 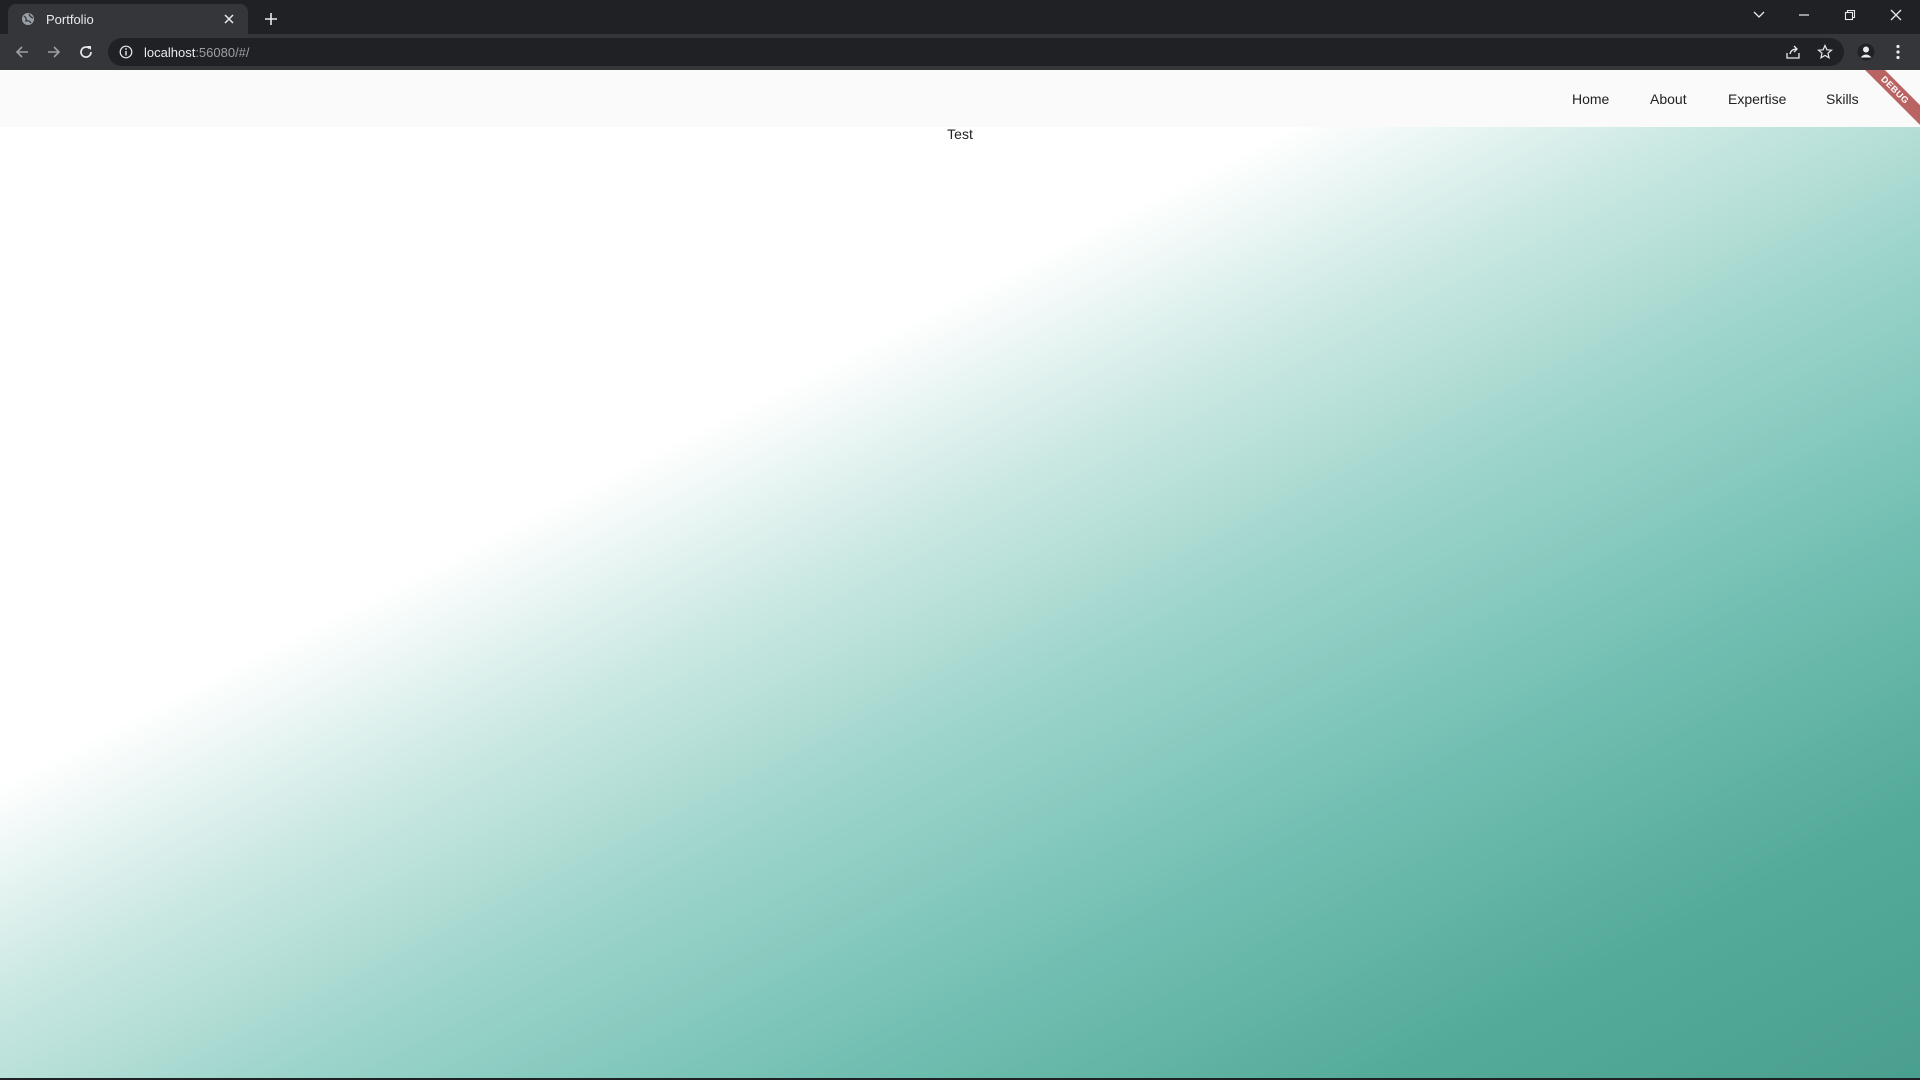 I want to click on browser-menu-button, so click(x=1898, y=52).